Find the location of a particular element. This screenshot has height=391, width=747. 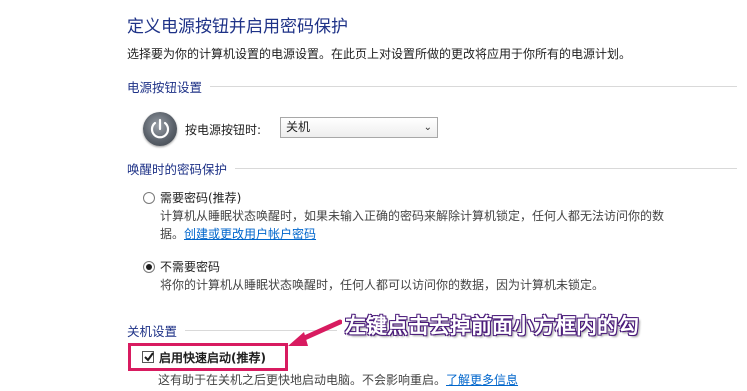

fast-startup-desc-text: 这有助于在关机之后更快地启动电脑。不会影响重启。 is located at coordinates (302, 380).